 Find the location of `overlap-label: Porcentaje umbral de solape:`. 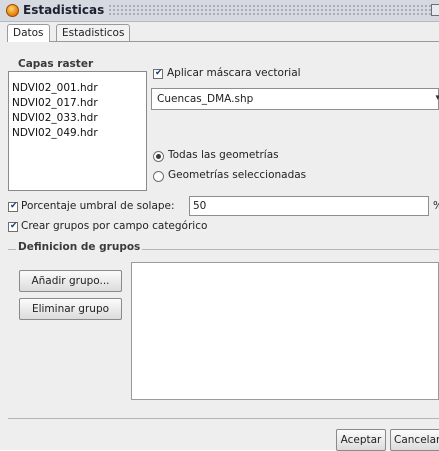

overlap-label: Porcentaje umbral de solape: is located at coordinates (98, 206).